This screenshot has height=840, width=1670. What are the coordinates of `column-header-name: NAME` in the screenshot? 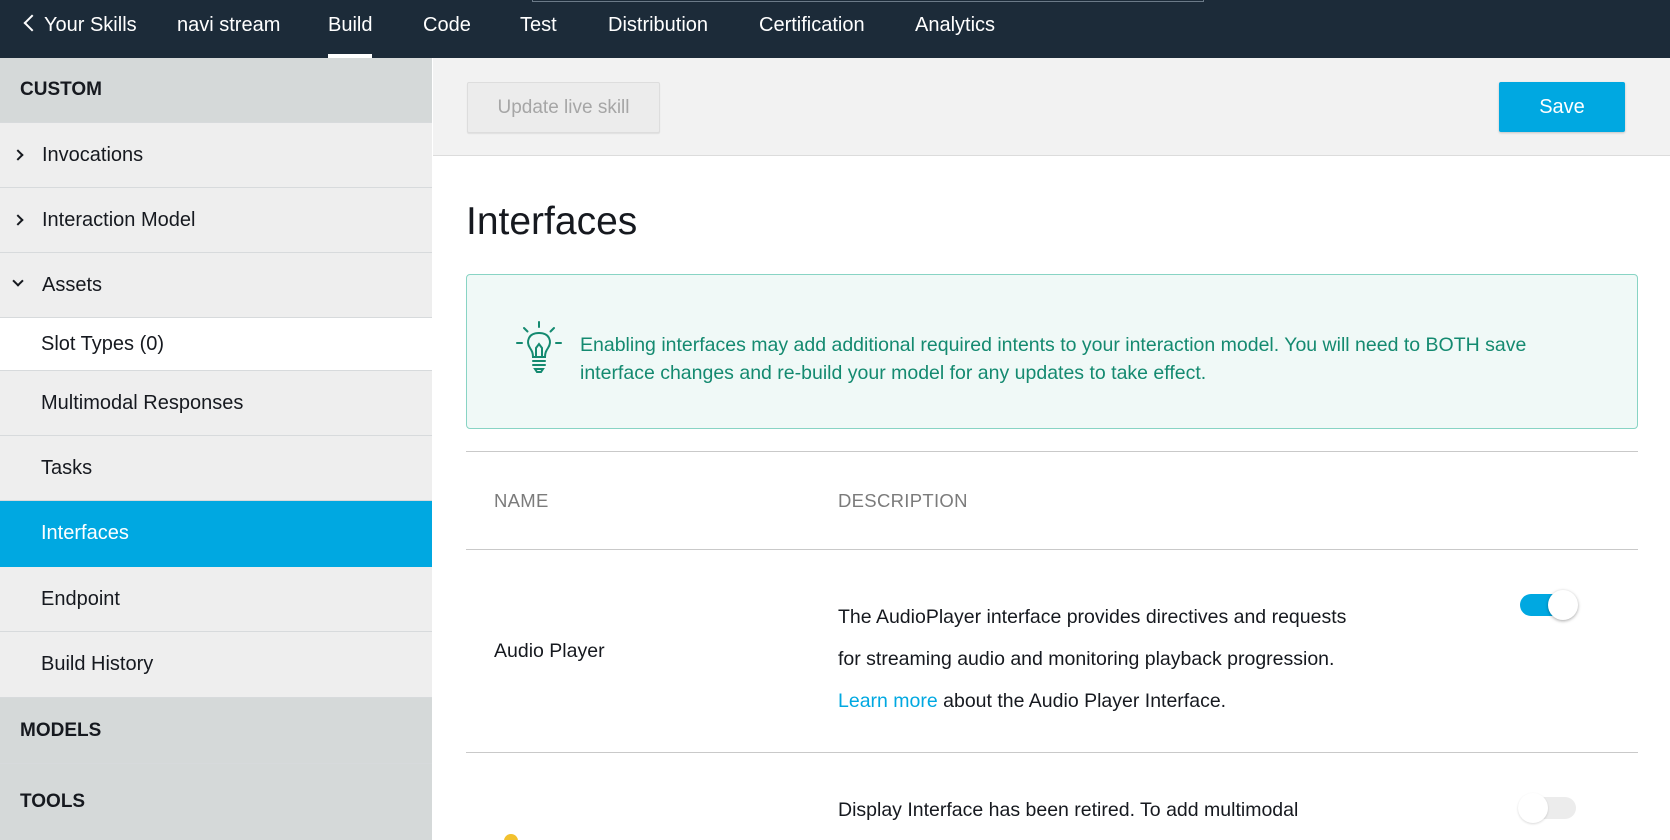 It's located at (521, 500).